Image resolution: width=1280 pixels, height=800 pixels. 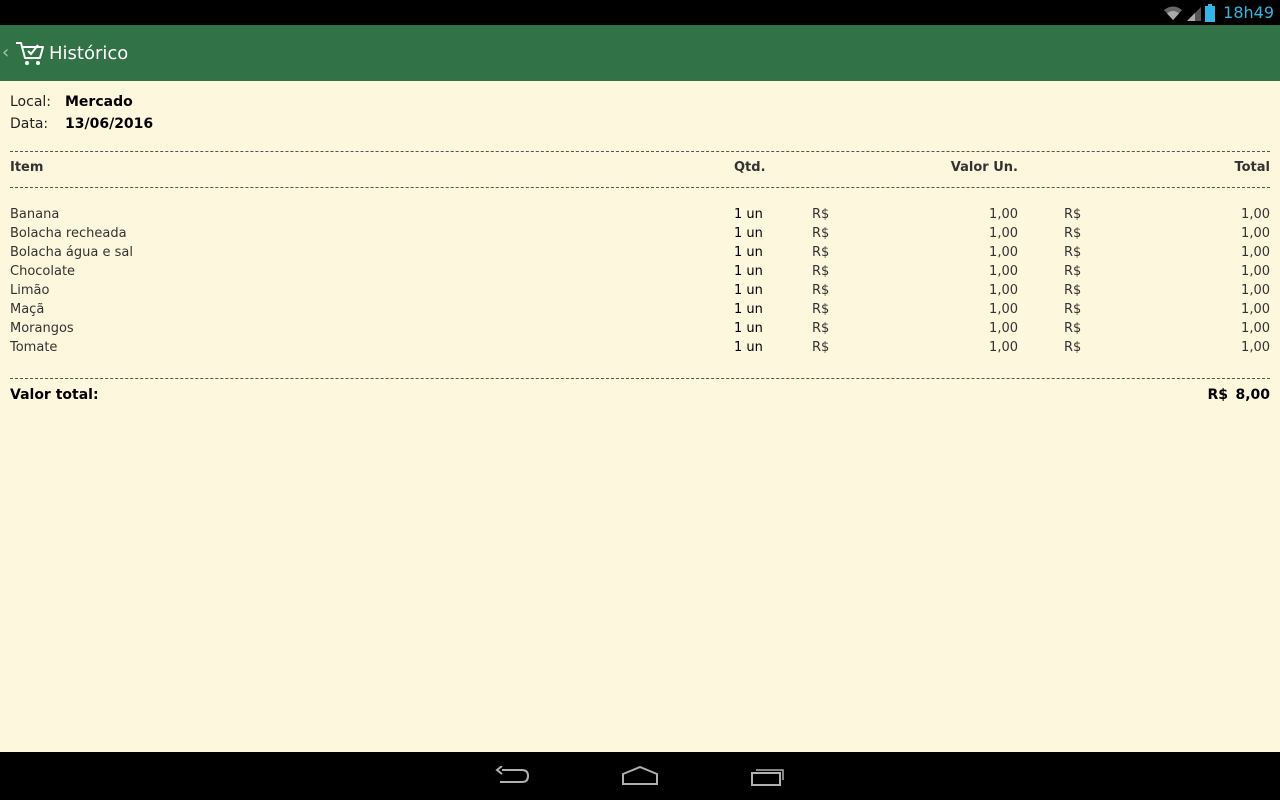 What do you see at coordinates (1252, 395) in the screenshot?
I see `total-value: 8,00` at bounding box center [1252, 395].